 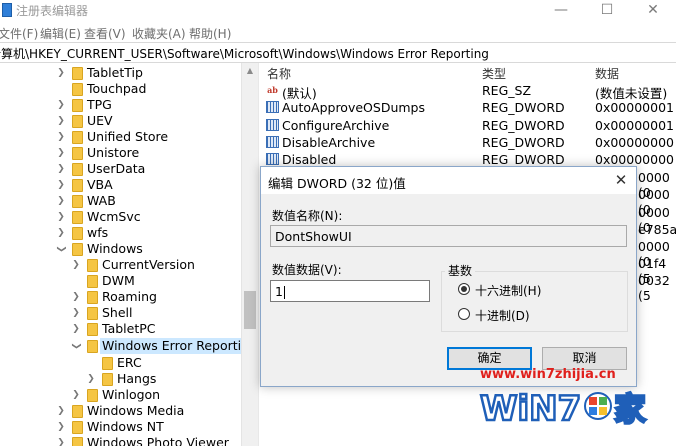 What do you see at coordinates (120, 297) in the screenshot?
I see `tree-node-roaming: ❯ Roaming` at bounding box center [120, 297].